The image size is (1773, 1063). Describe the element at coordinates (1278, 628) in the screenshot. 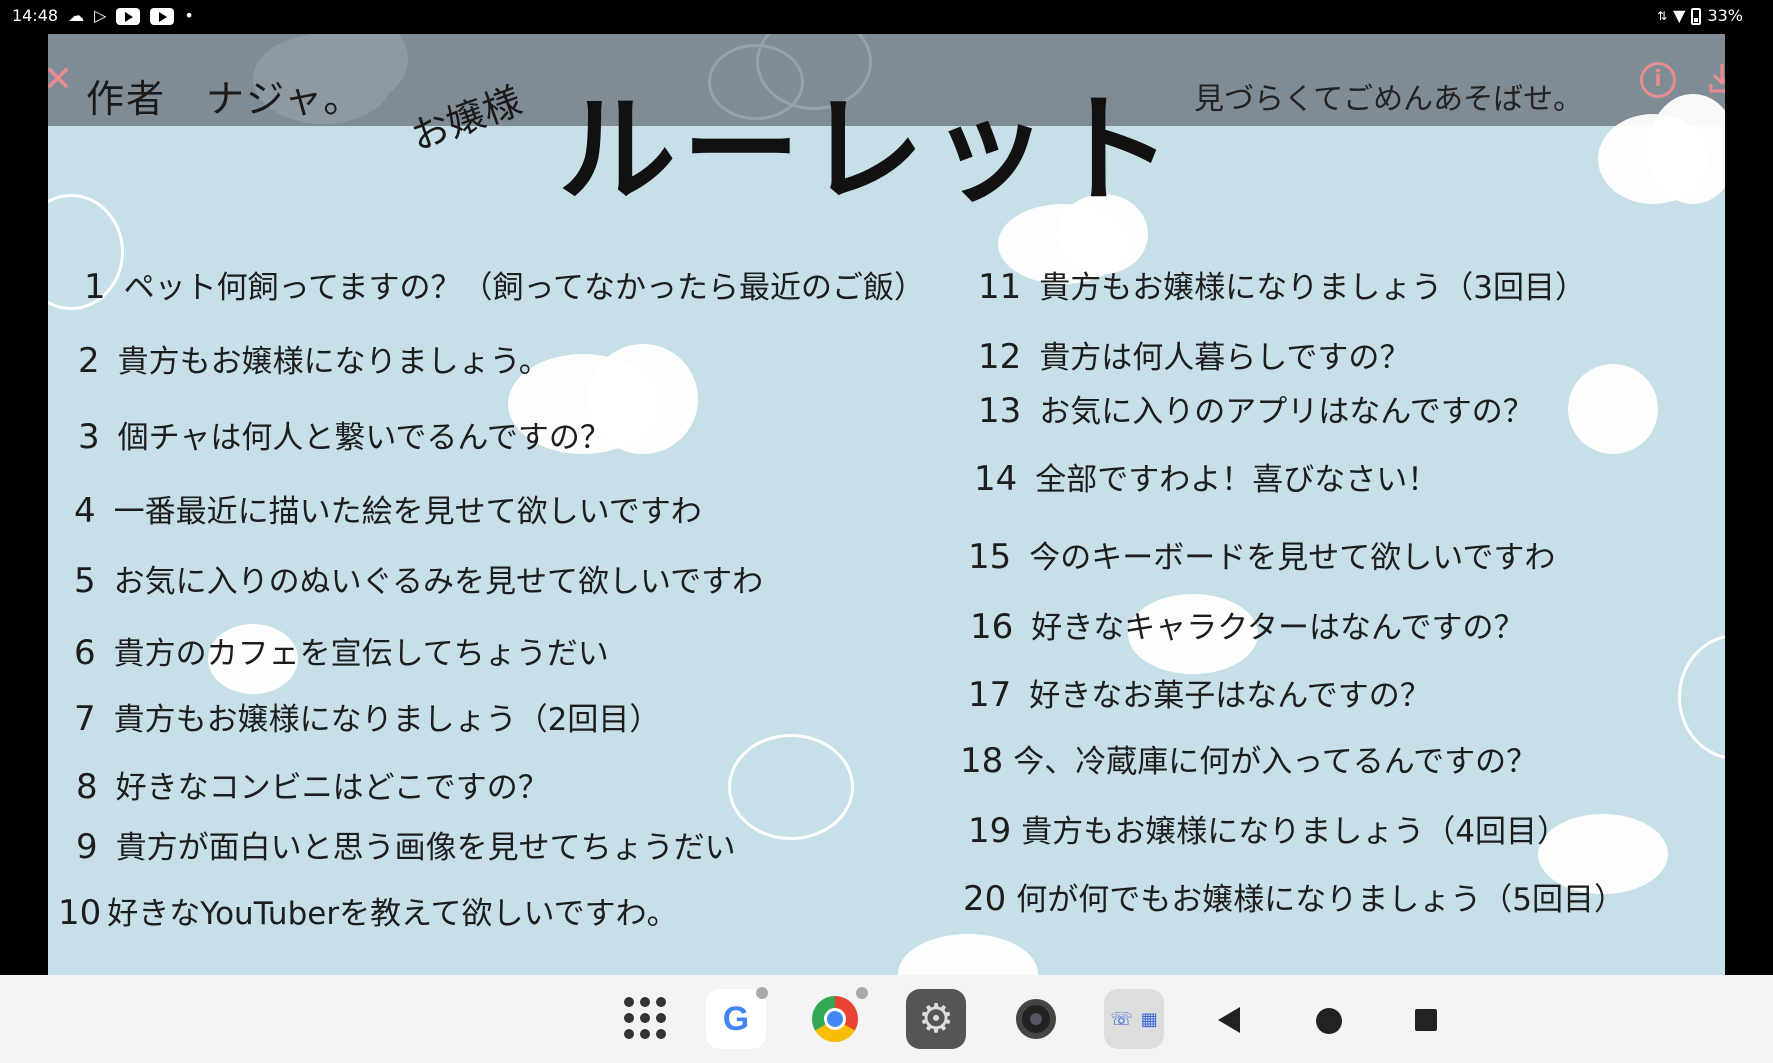

I see `rule-text: 好きなキャラクターはなんですの？` at that location.